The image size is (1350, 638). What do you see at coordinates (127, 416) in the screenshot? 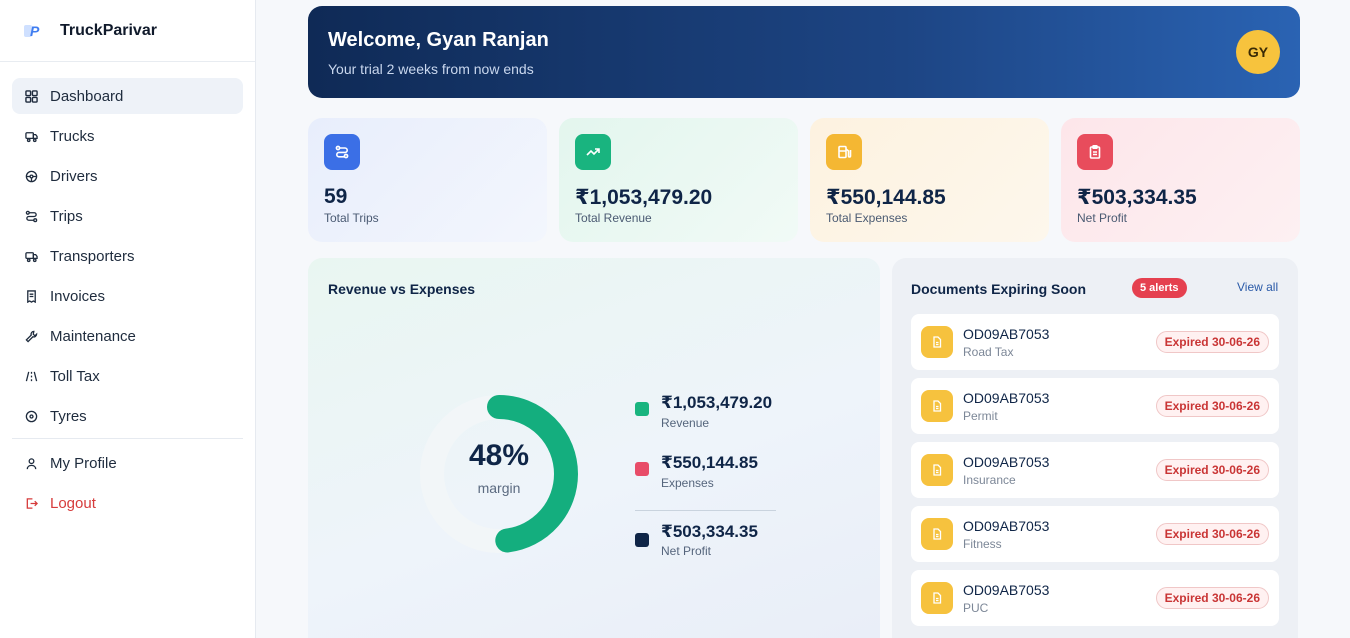
I see `sidebar-item-tyres: Tyres` at bounding box center [127, 416].